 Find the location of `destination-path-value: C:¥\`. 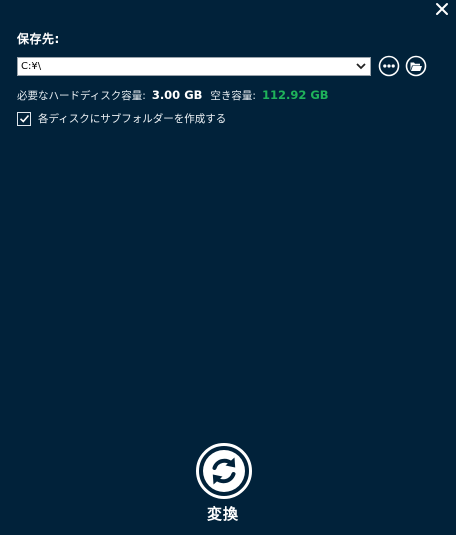

destination-path-value: C:¥\ is located at coordinates (31, 66).